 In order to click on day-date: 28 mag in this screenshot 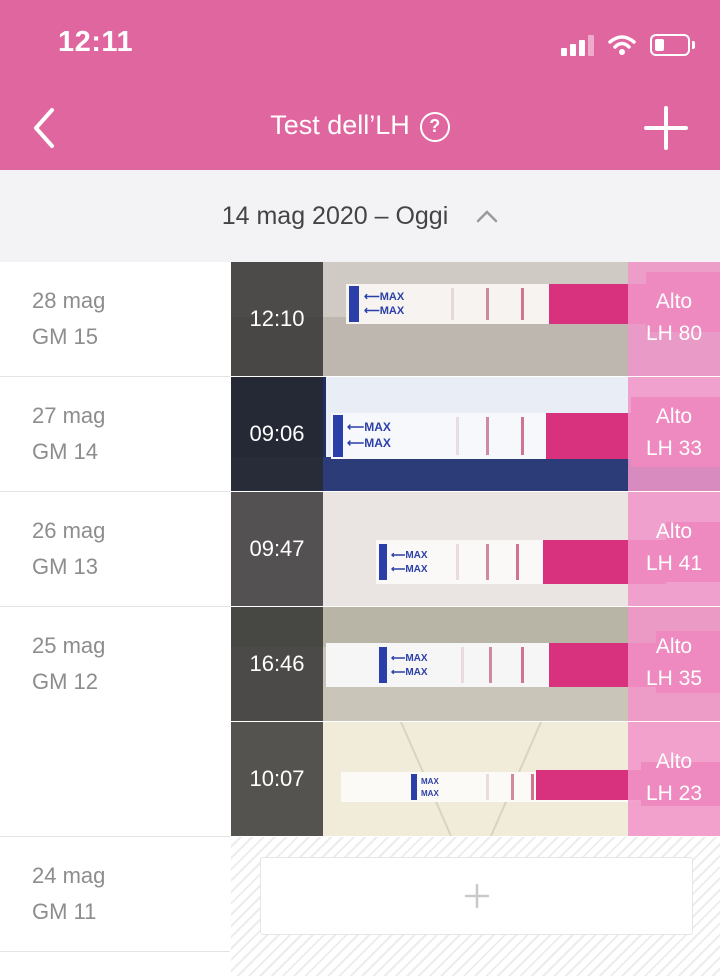, I will do `click(69, 300)`.